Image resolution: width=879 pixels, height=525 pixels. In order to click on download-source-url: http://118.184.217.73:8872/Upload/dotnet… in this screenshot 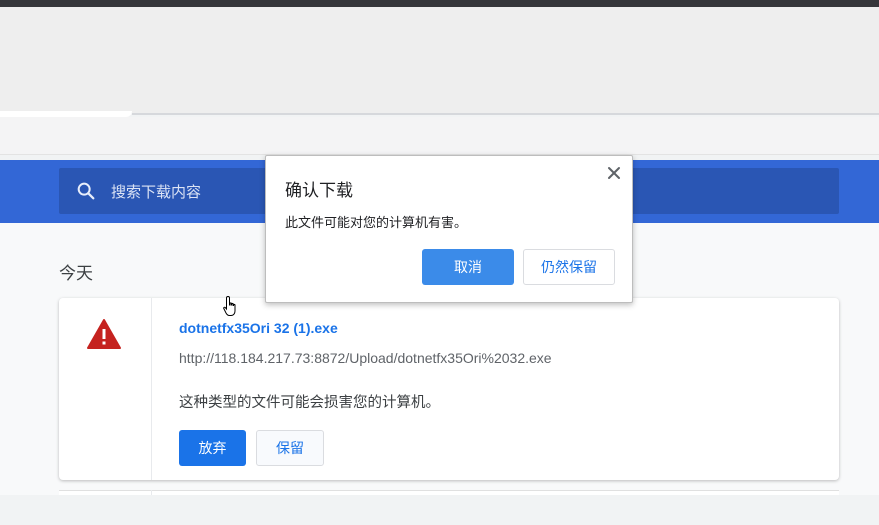, I will do `click(365, 358)`.